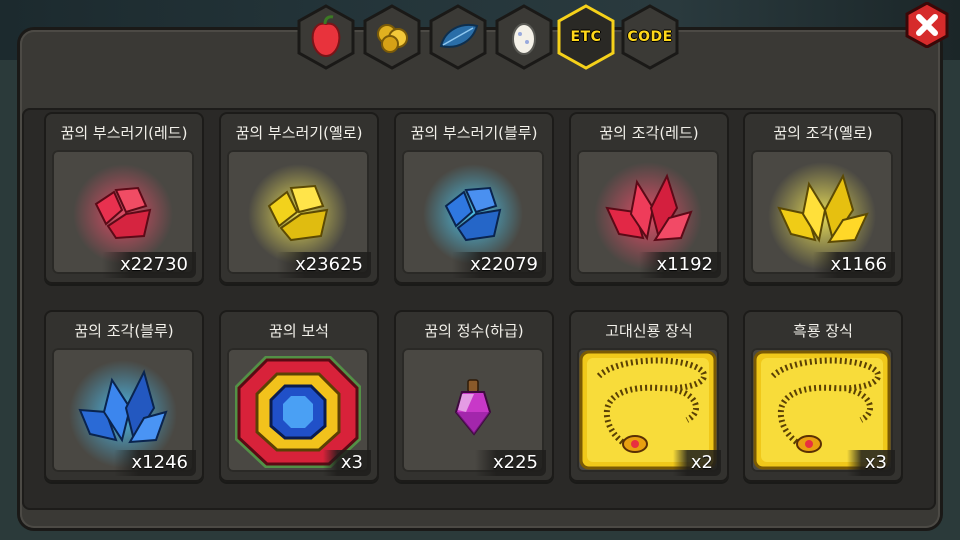 This screenshot has height=540, width=960. What do you see at coordinates (649, 396) in the screenshot?
I see `item-card: 고대신룡 장식 x2` at bounding box center [649, 396].